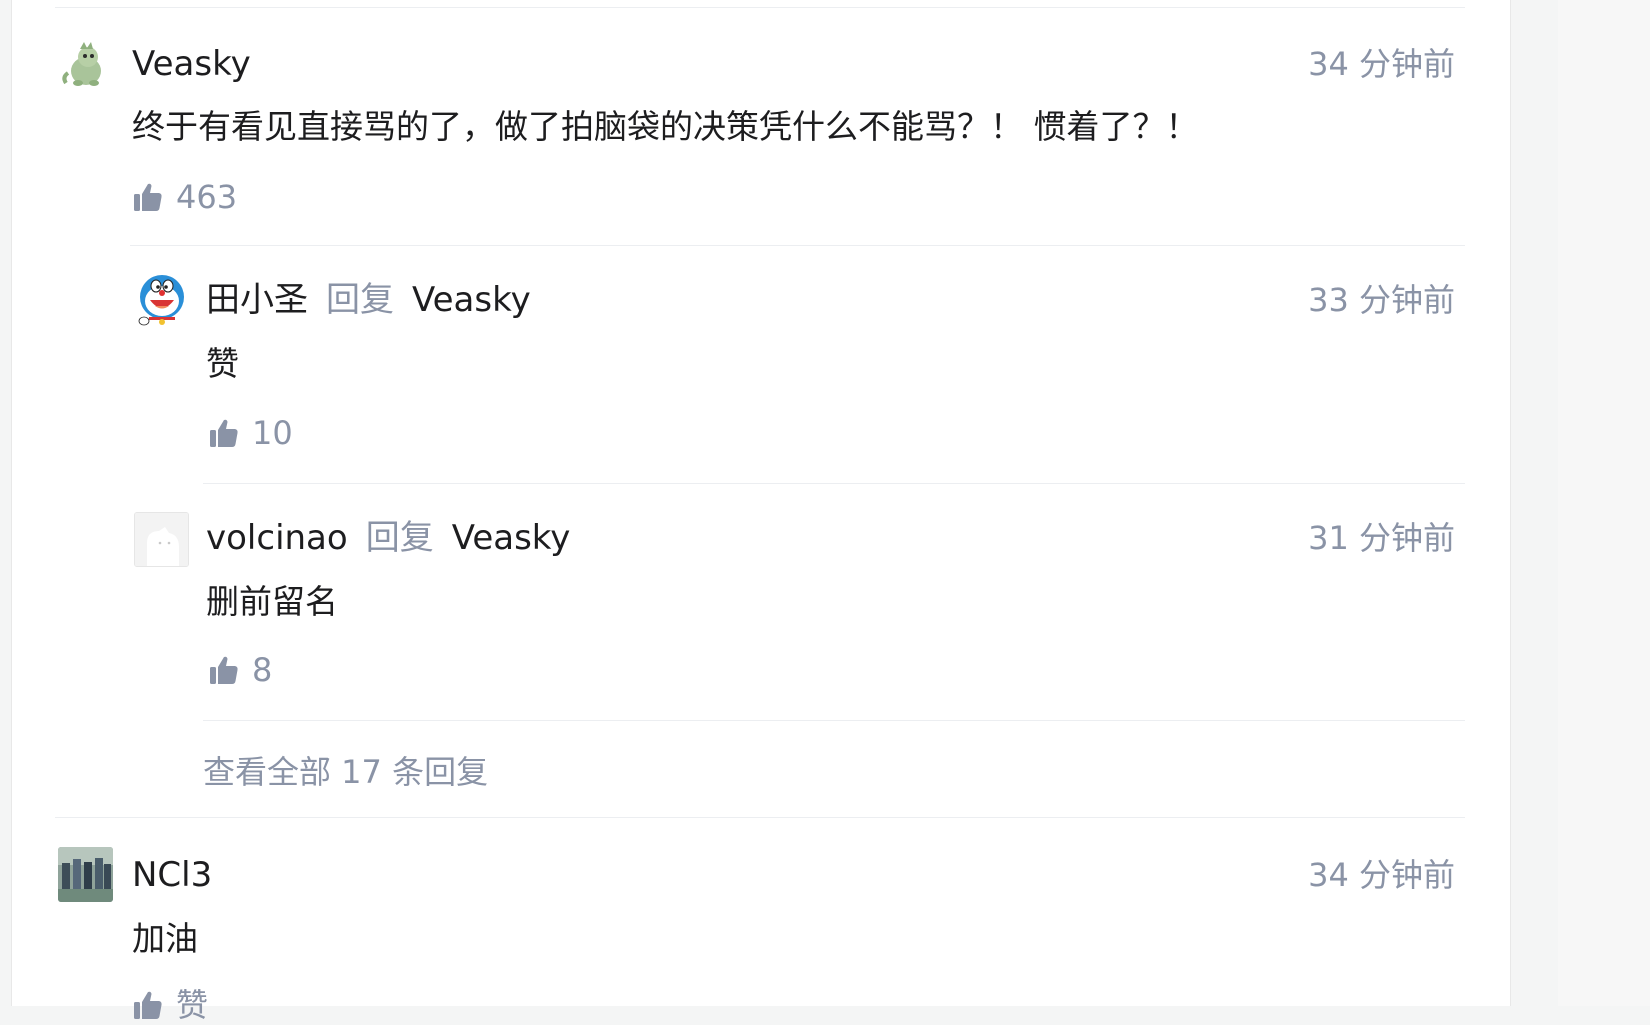 Image resolution: width=1650 pixels, height=1025 pixels. What do you see at coordinates (277, 538) in the screenshot?
I see `reply-author: volcinao` at bounding box center [277, 538].